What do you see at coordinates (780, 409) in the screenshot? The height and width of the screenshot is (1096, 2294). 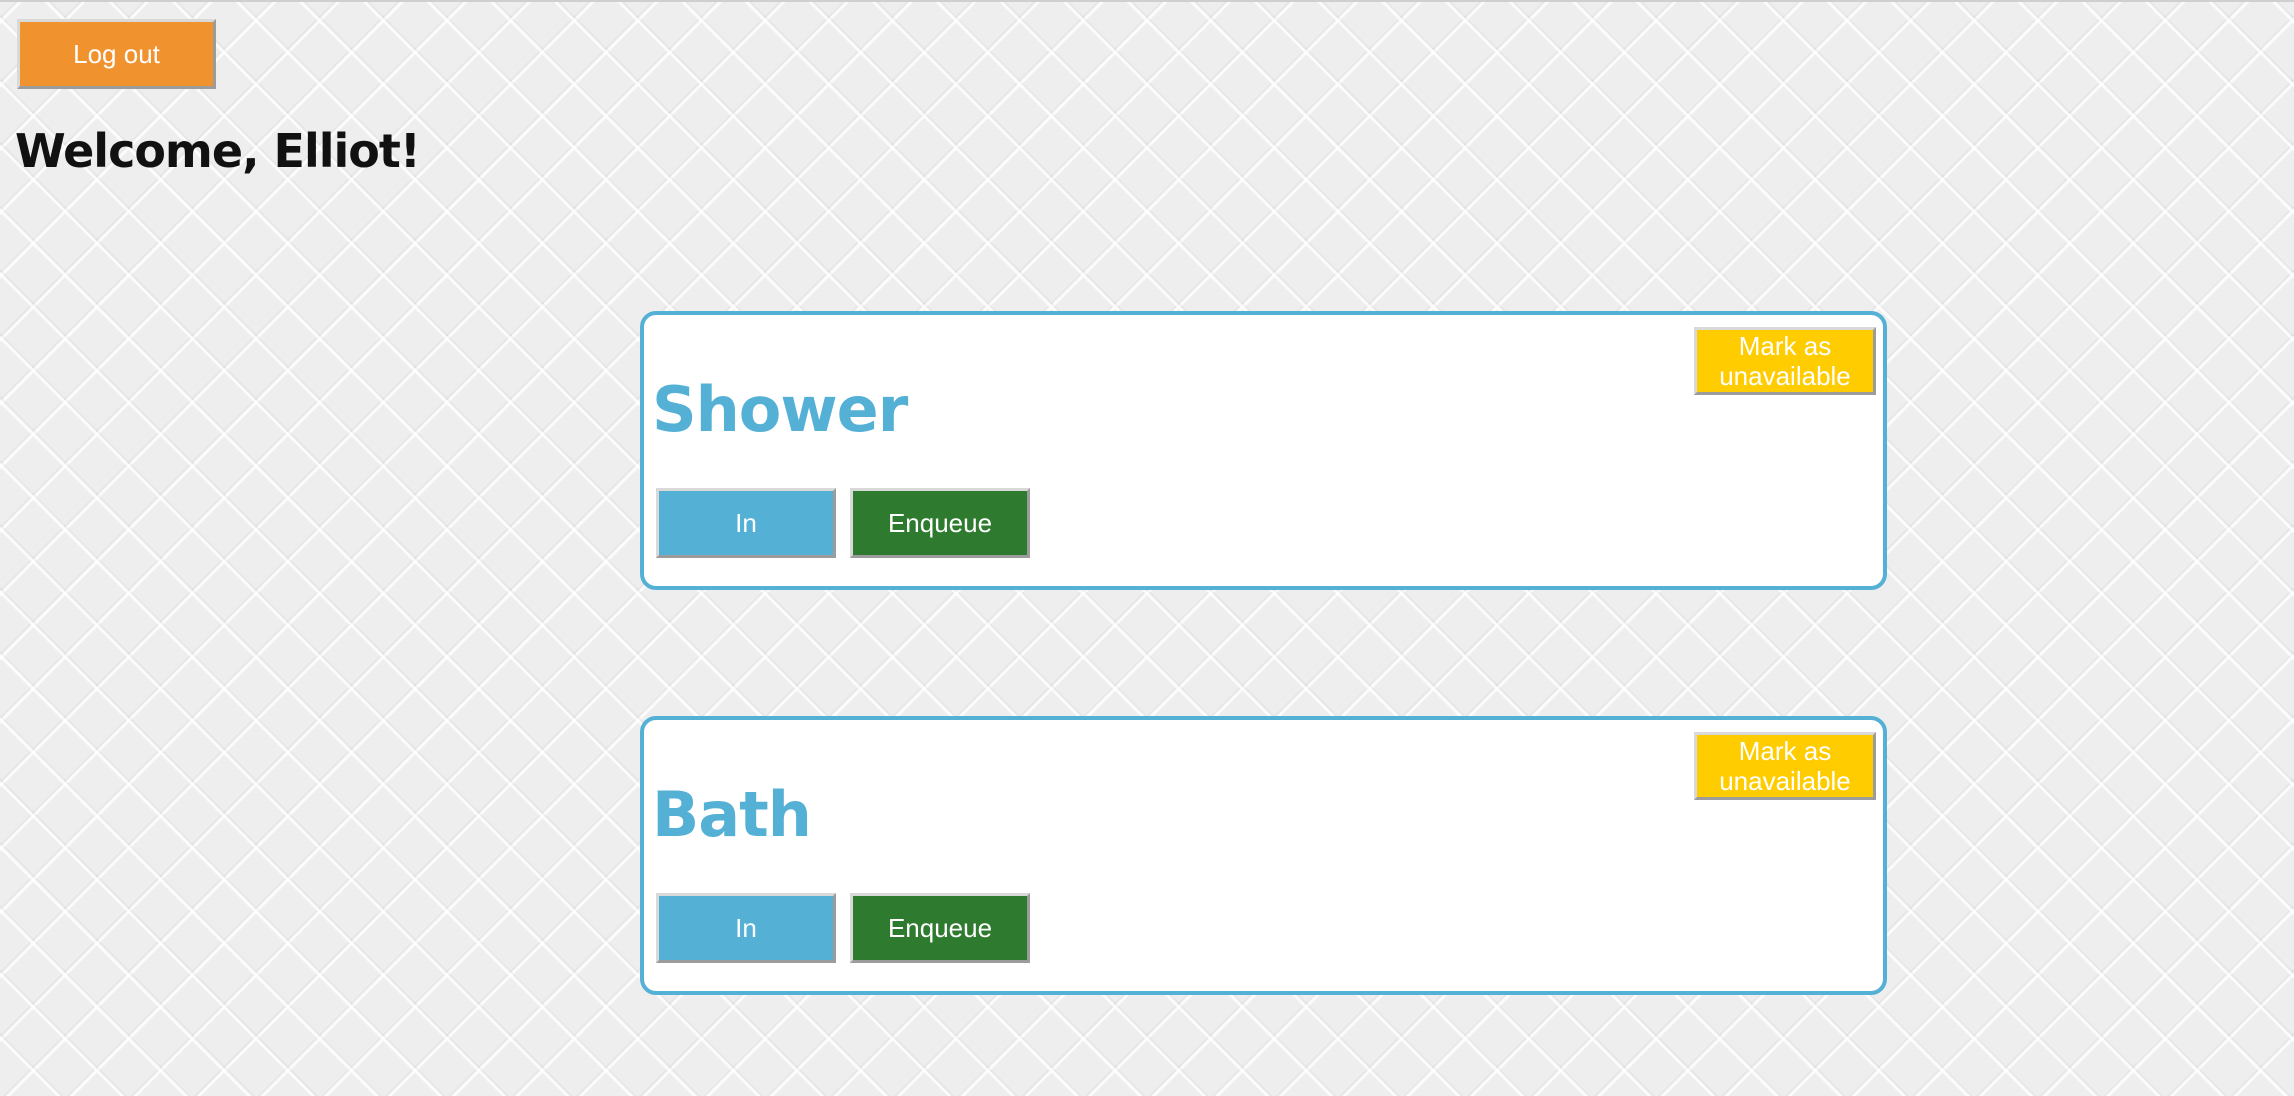 I see `room-title: Shower` at bounding box center [780, 409].